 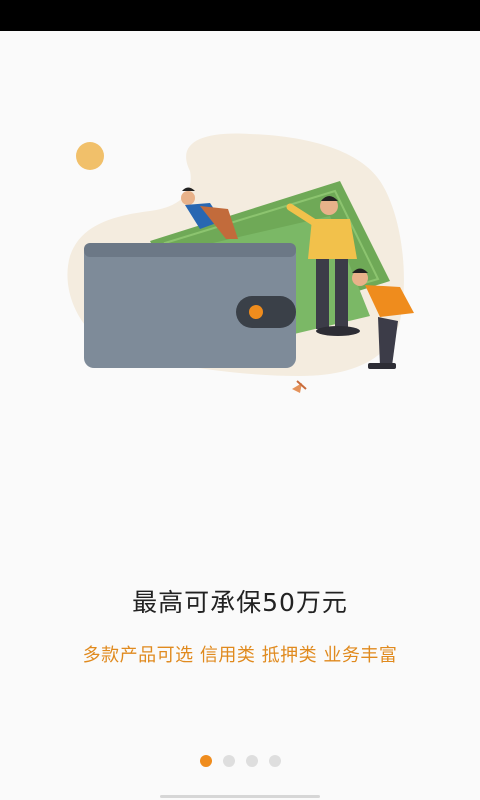 I want to click on wallet-icon, so click(x=190, y=305).